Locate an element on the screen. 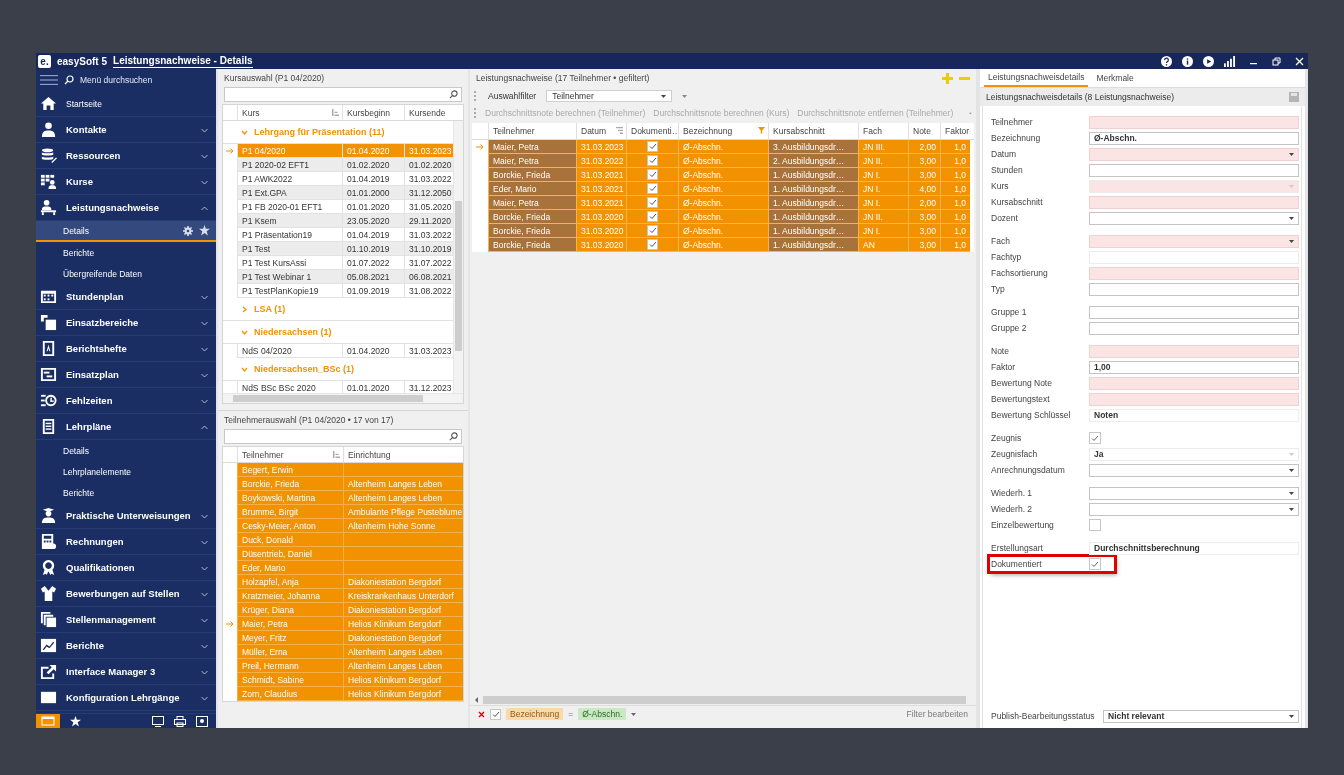 This screenshot has width=1344, height=775. select-field: Ja is located at coordinates (1194, 454).